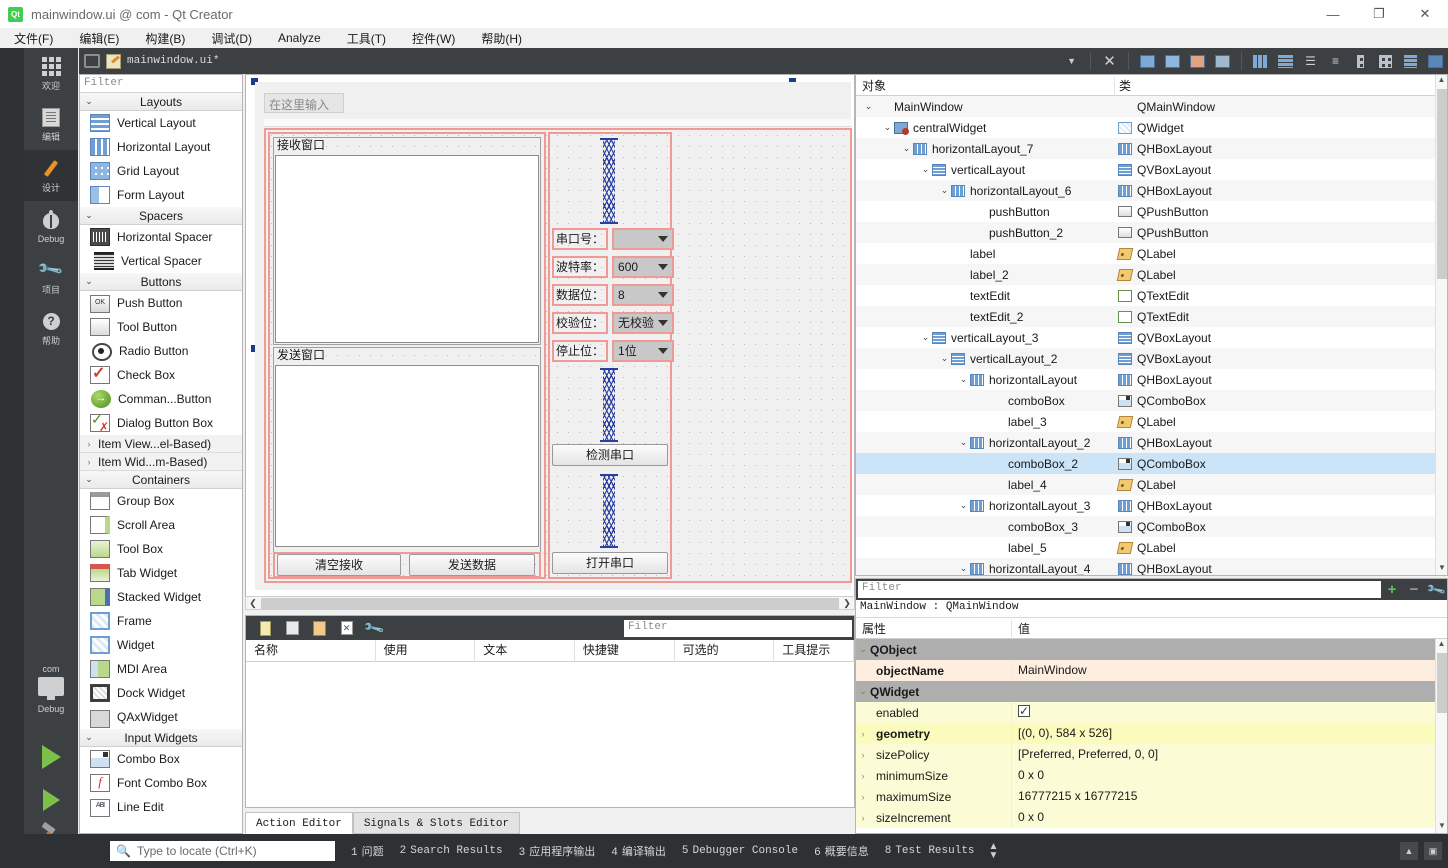  Describe the element at coordinates (609, 405) in the screenshot. I see `vertical-spacer-middle` at that location.